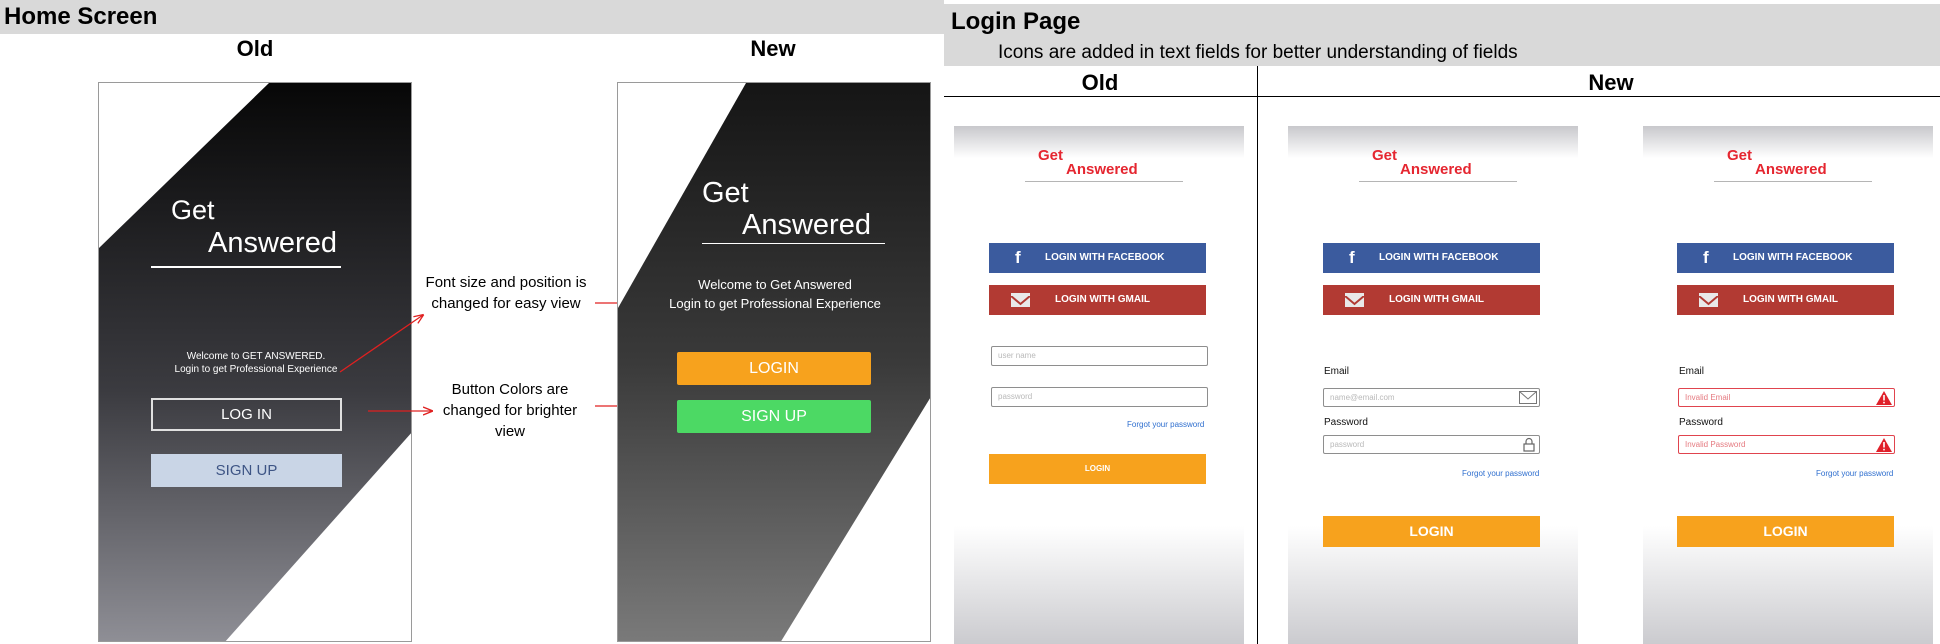  Describe the element at coordinates (1431, 531) in the screenshot. I see `login-new-login-button: LOGIN` at that location.